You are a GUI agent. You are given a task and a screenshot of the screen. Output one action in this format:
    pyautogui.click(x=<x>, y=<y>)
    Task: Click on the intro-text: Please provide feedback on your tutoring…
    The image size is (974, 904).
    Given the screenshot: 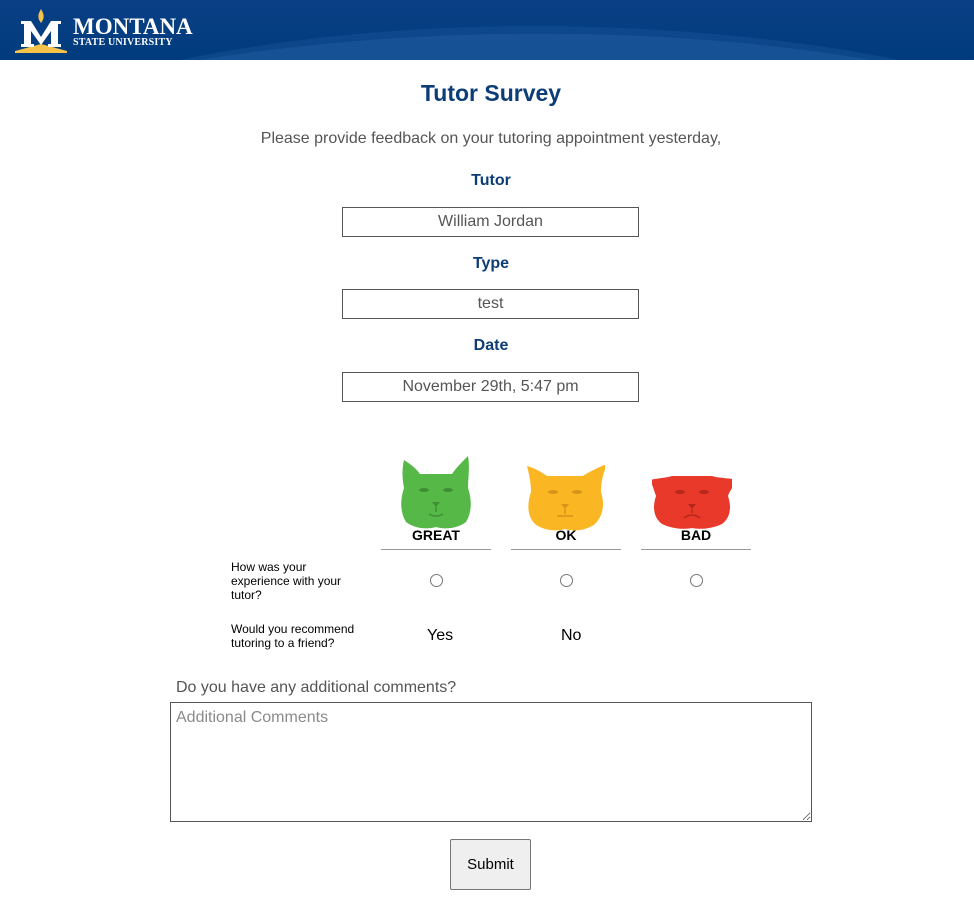 What is the action you would take?
    pyautogui.click(x=491, y=138)
    